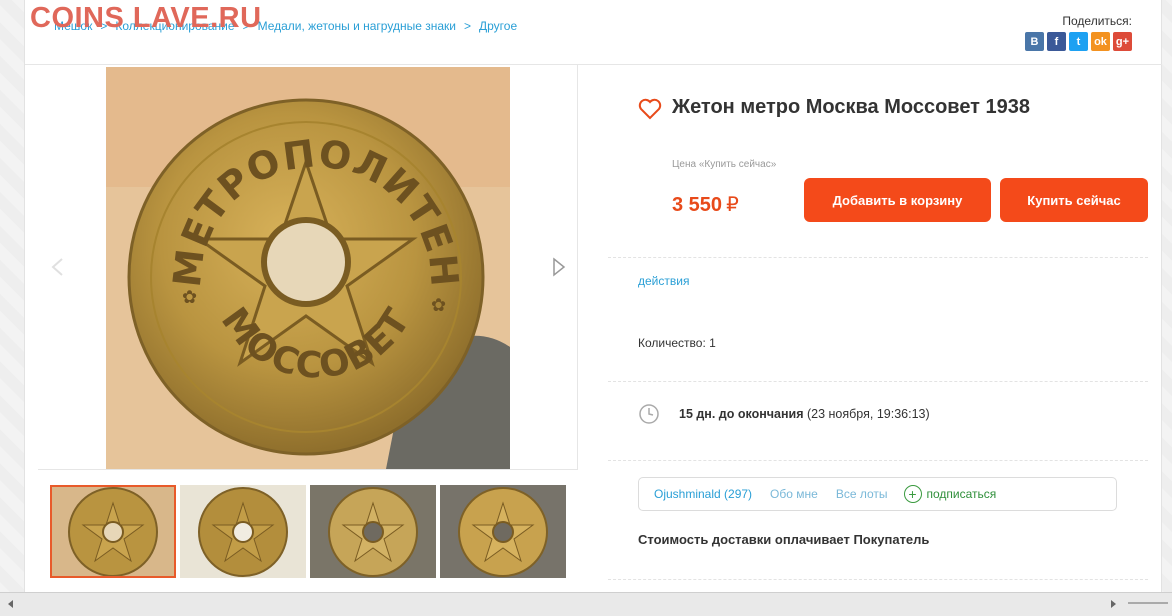  What do you see at coordinates (1034, 41) in the screenshot?
I see `vk-icon: В` at bounding box center [1034, 41].